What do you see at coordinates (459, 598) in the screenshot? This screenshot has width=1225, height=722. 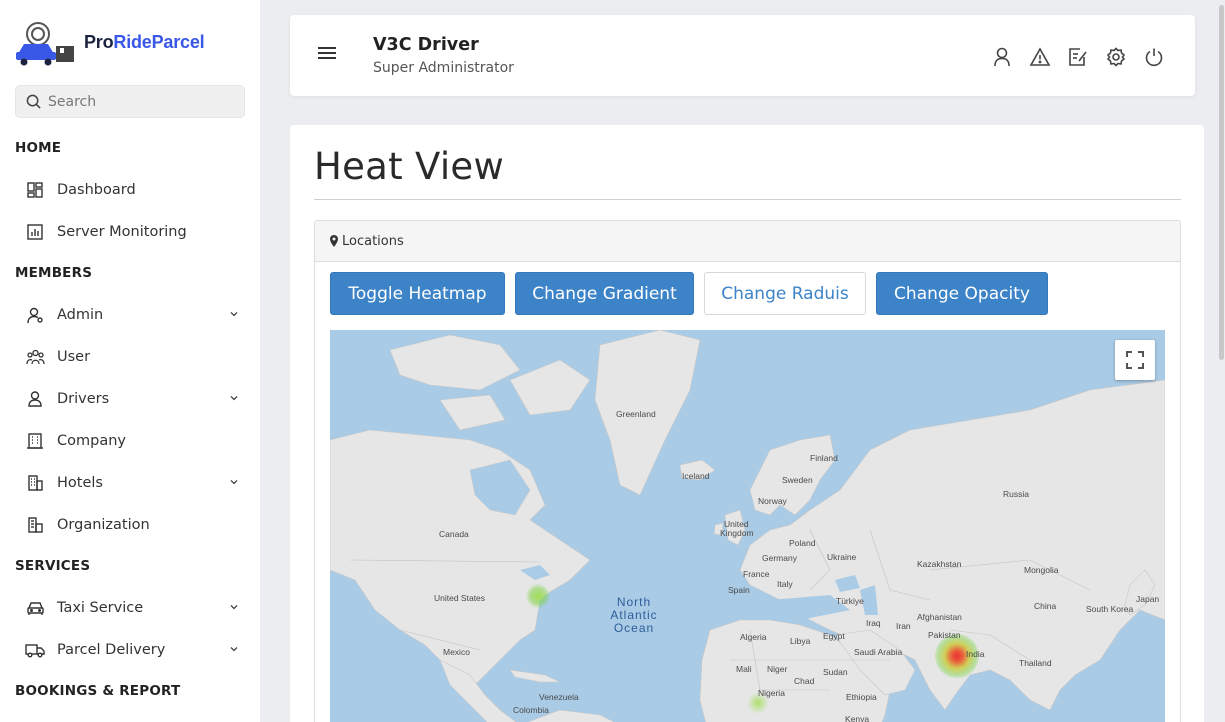 I see `map-label: United States` at bounding box center [459, 598].